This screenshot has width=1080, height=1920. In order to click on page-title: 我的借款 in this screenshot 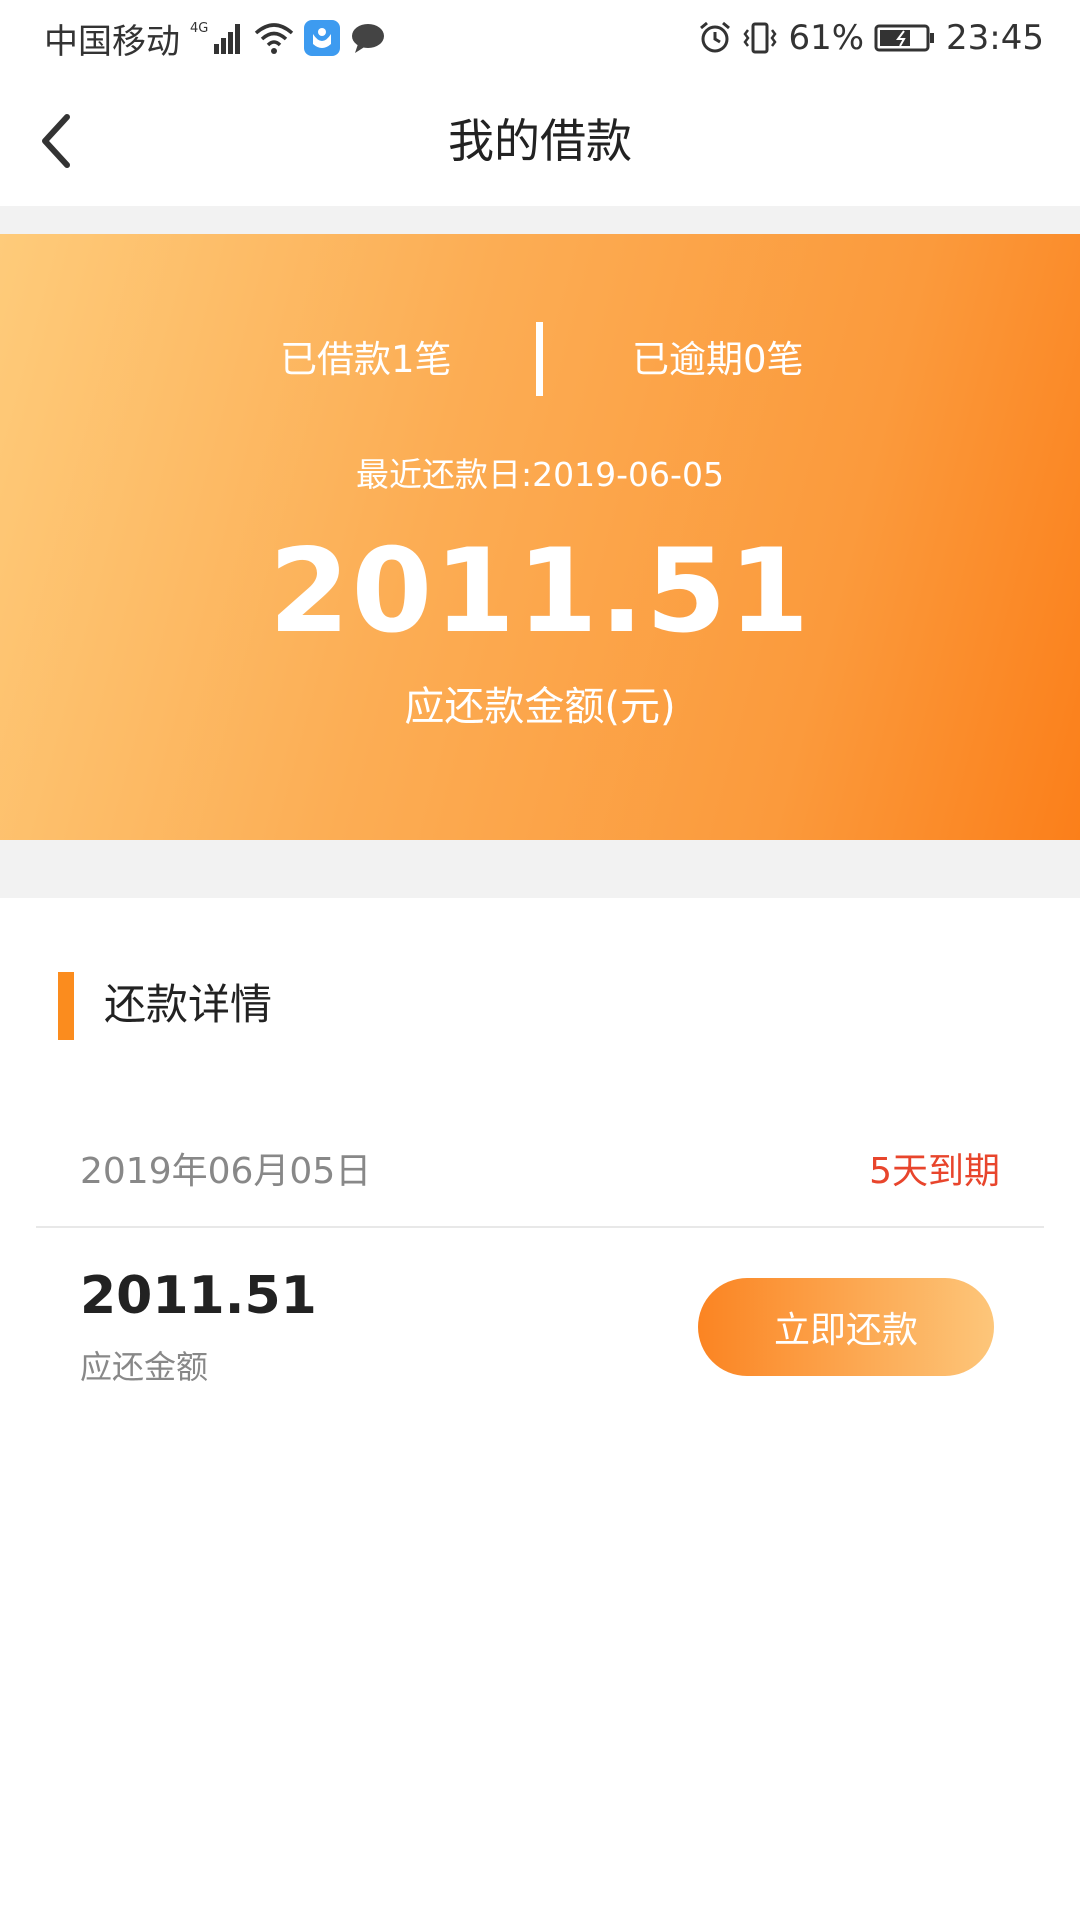, I will do `click(540, 141)`.